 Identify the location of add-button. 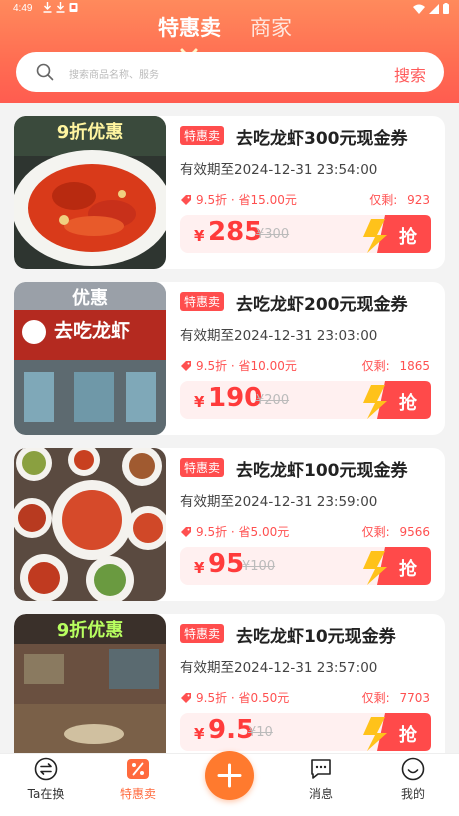
(229, 775).